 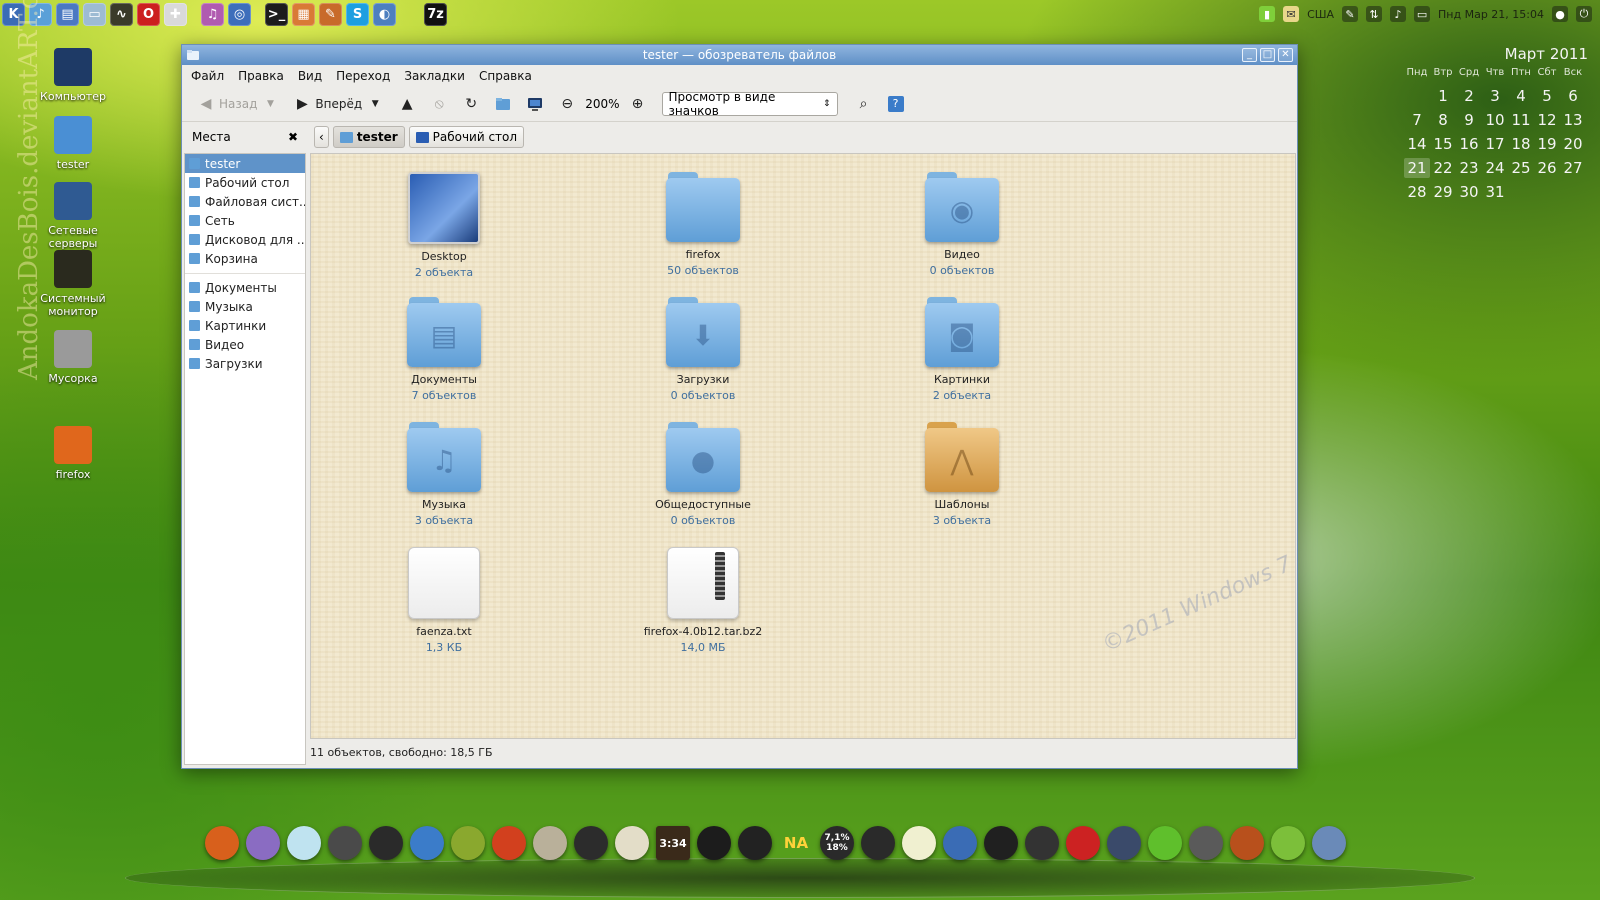 I want to click on menu-edit: Правка, so click(x=261, y=76).